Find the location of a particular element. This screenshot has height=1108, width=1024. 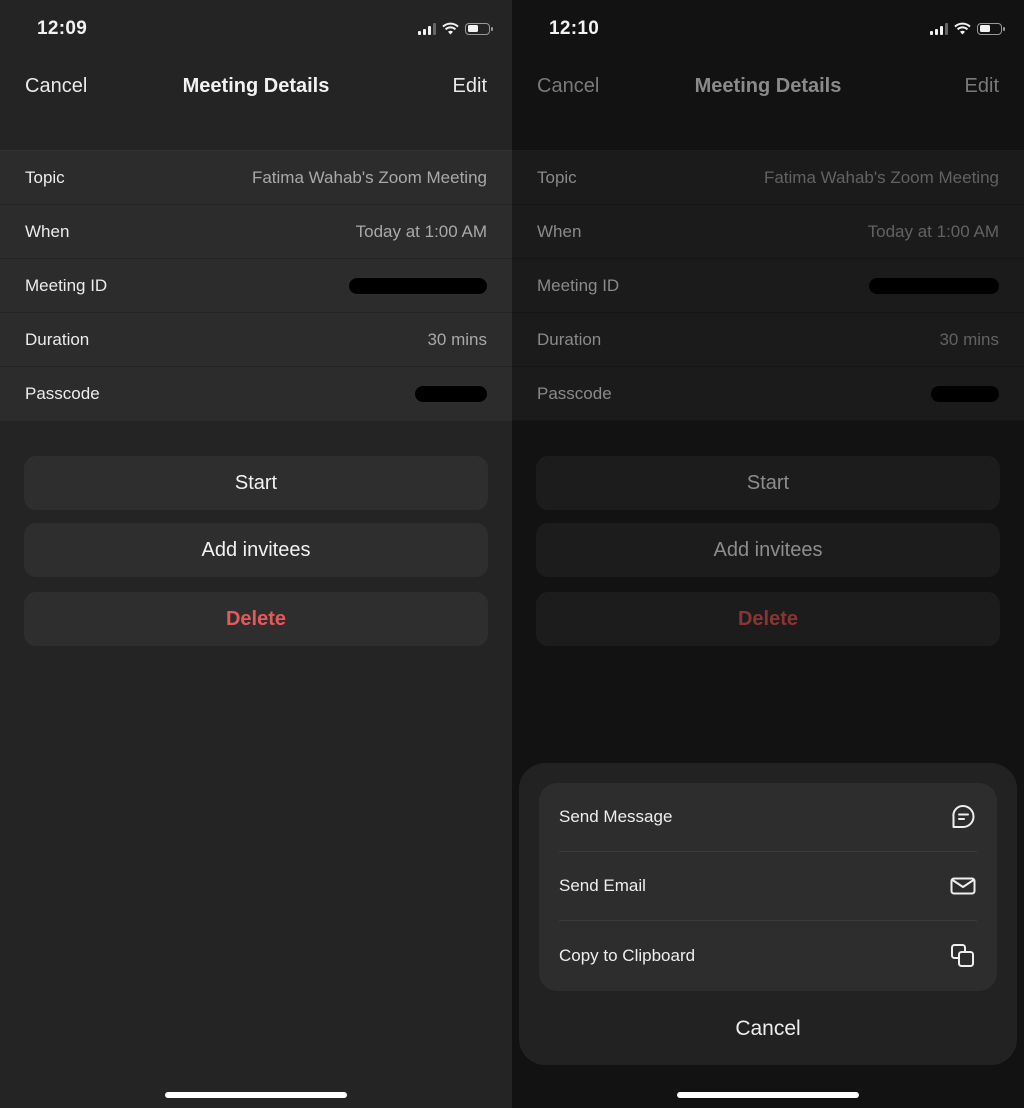

envelope-icon is located at coordinates (963, 886).